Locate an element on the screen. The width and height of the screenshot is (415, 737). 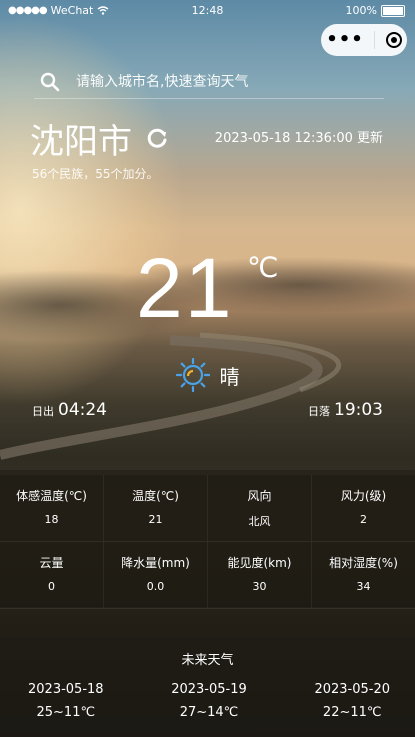
forecast-day: 2023-05-20 22~11℃ is located at coordinates (352, 701).